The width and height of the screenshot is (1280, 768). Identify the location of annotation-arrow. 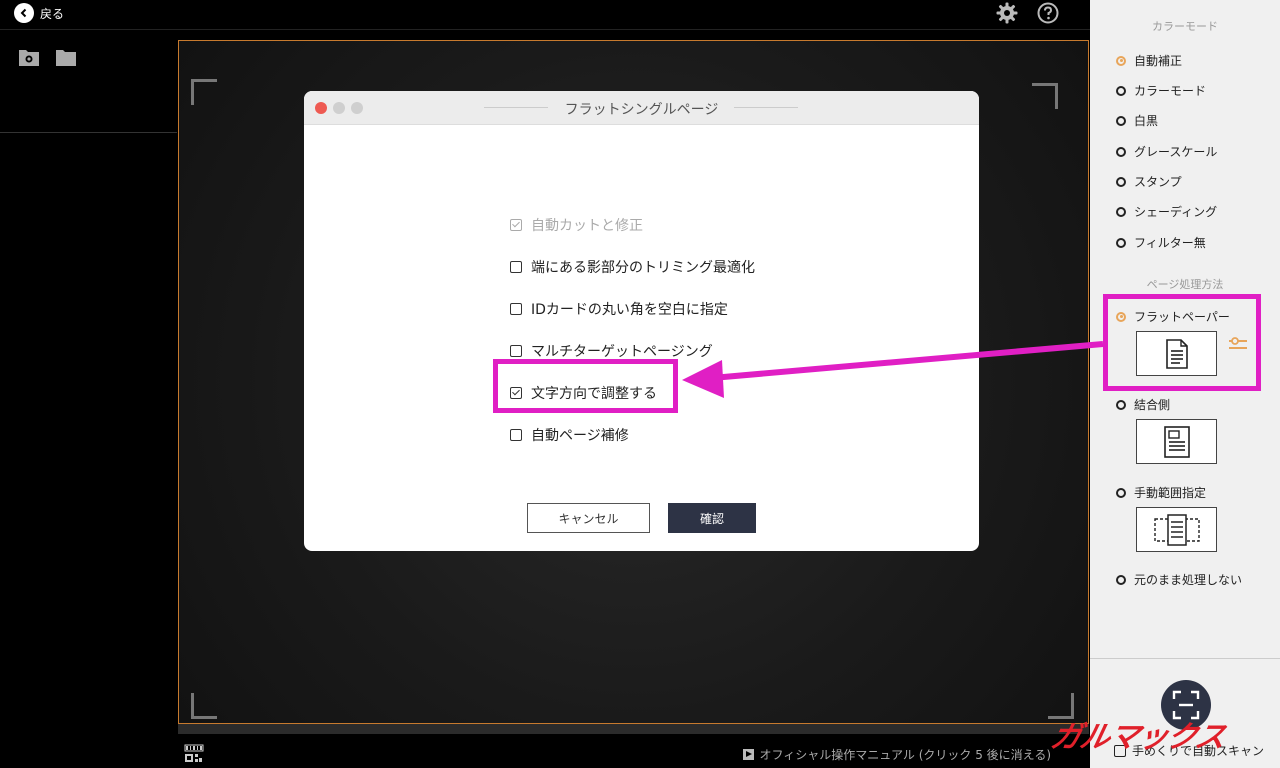
(893, 369).